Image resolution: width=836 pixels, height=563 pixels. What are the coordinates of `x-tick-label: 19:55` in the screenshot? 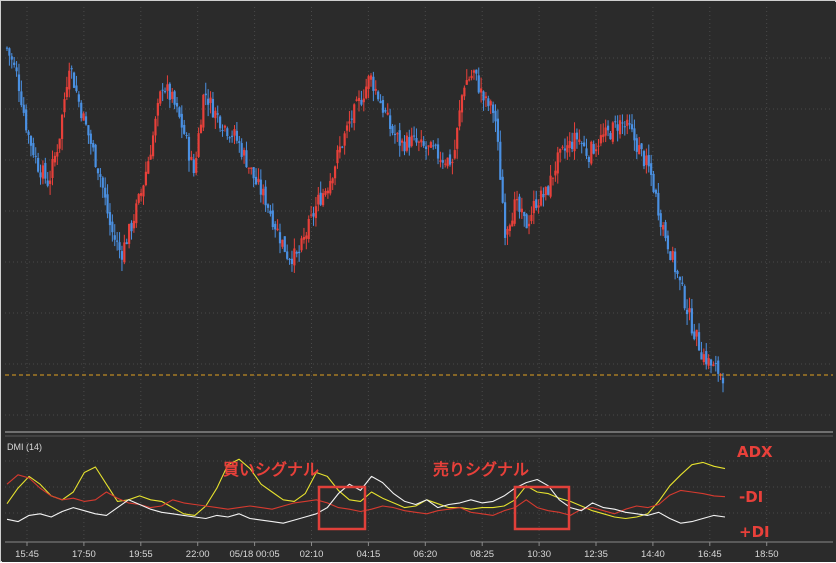 It's located at (141, 554).